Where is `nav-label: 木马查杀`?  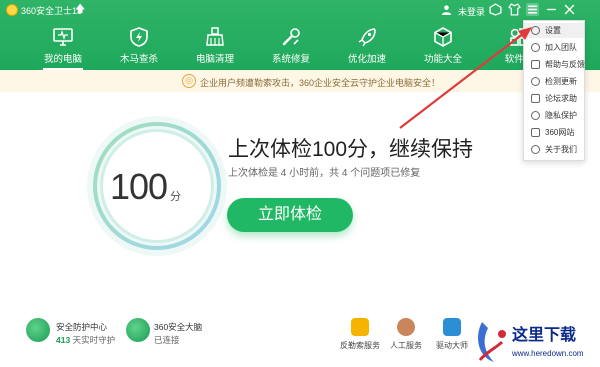
nav-label: 木马查杀 is located at coordinates (138, 59).